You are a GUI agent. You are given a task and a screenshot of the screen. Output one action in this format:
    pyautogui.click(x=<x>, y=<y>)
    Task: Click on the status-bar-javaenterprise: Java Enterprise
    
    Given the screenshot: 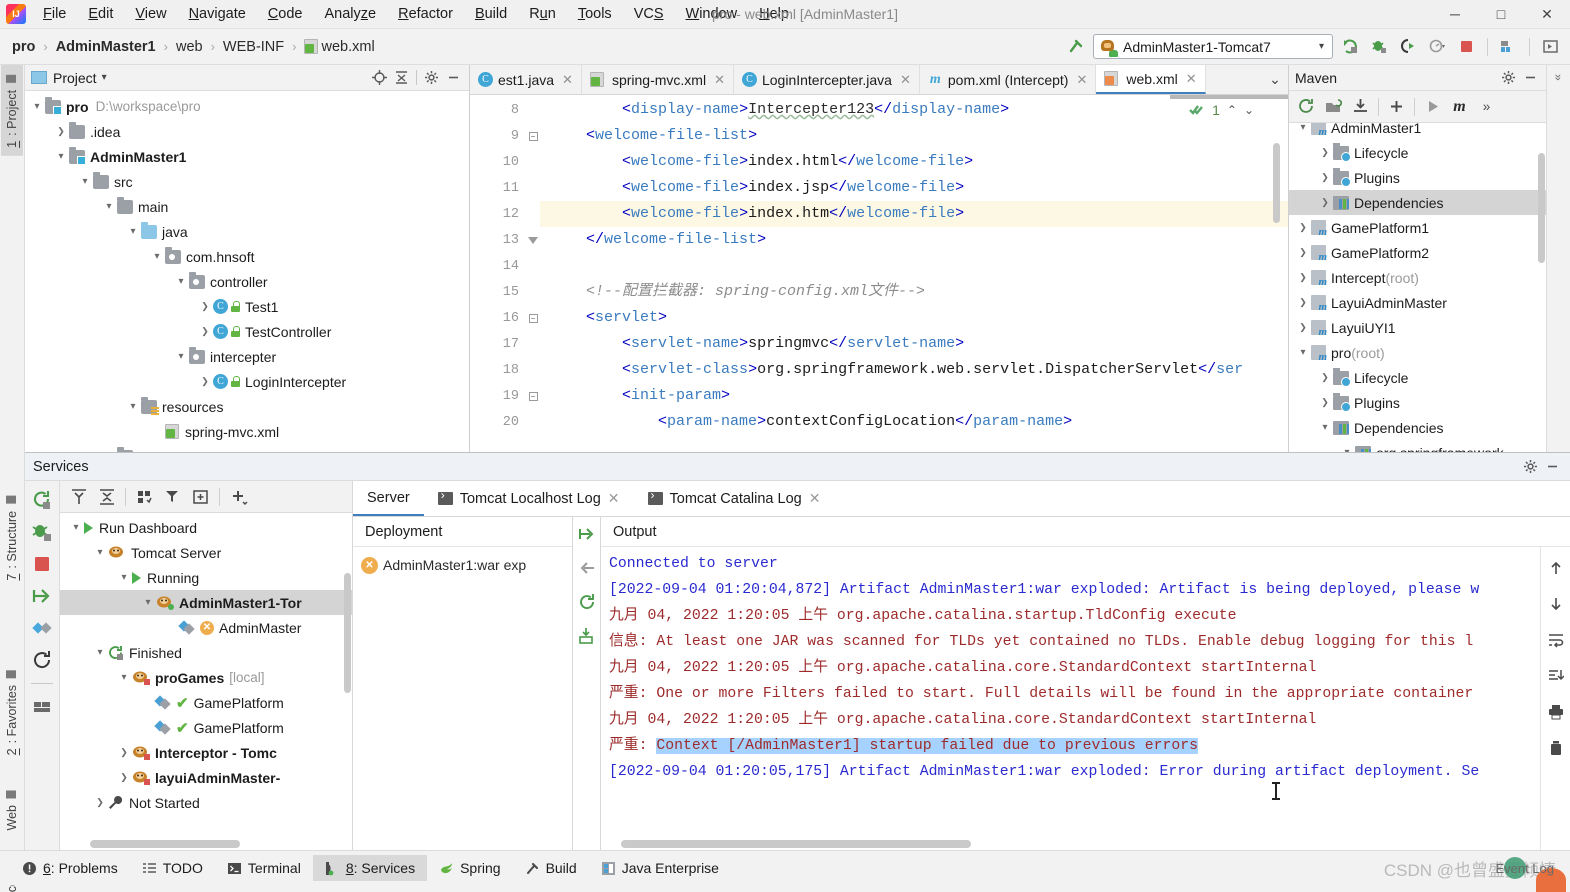 What is the action you would take?
    pyautogui.click(x=660, y=868)
    